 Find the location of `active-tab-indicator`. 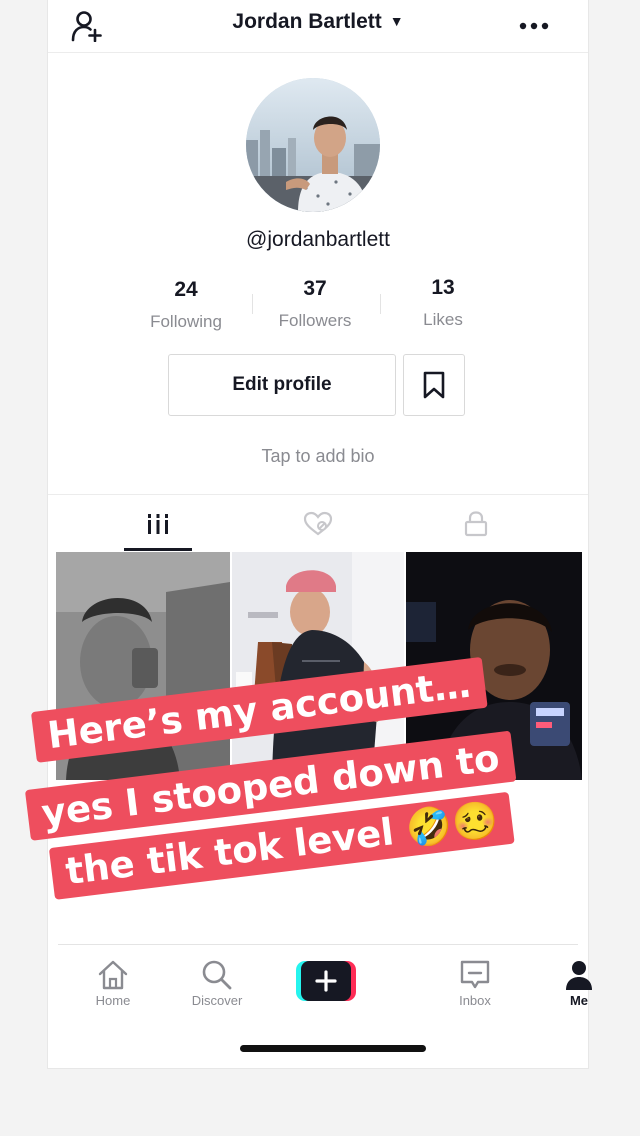

active-tab-indicator is located at coordinates (158, 549).